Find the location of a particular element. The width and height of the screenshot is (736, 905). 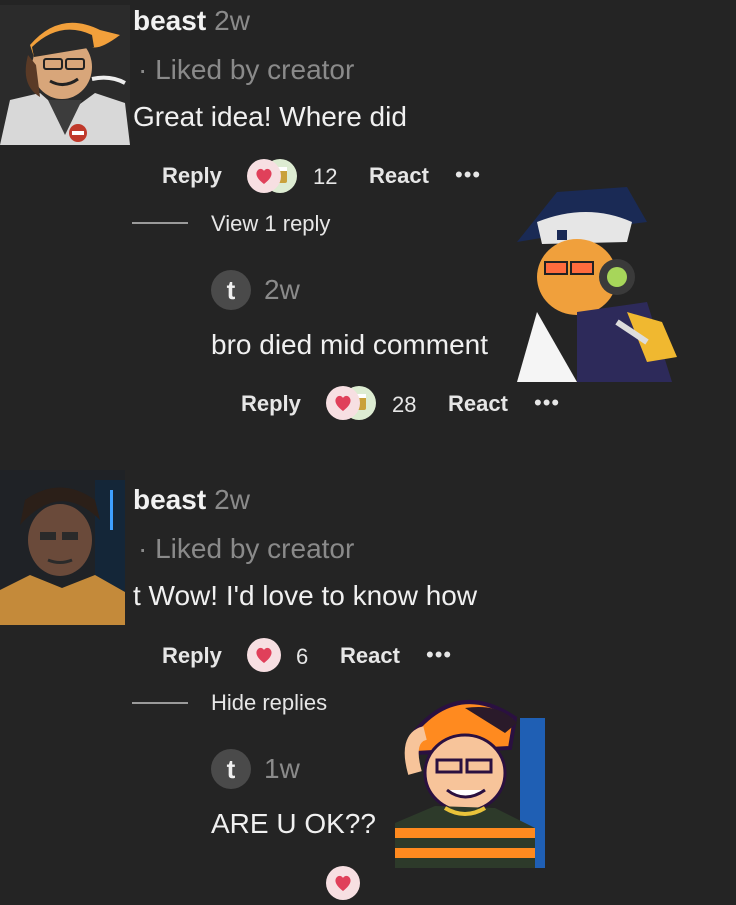

reply-time: 1w is located at coordinates (282, 768).